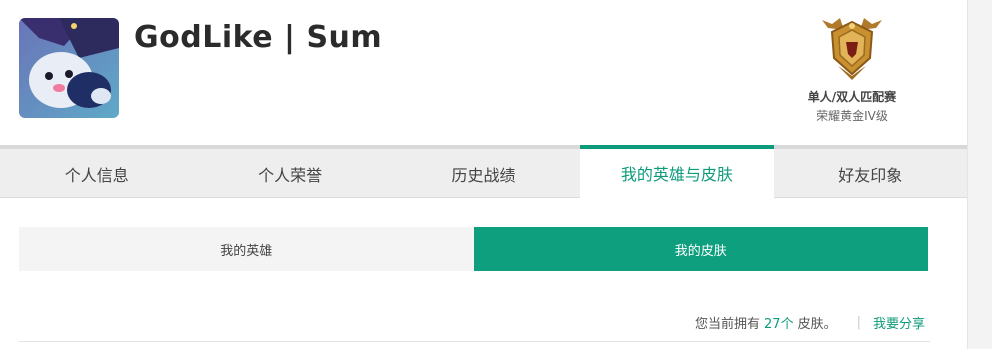  I want to click on tab-friend-impressions: 好友印象, so click(870, 173).